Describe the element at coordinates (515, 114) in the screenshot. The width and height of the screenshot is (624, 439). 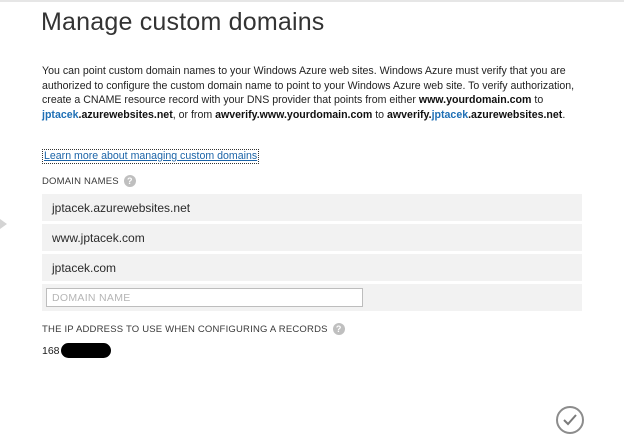
I see `target2-suffix: .azurewebsites.net` at that location.